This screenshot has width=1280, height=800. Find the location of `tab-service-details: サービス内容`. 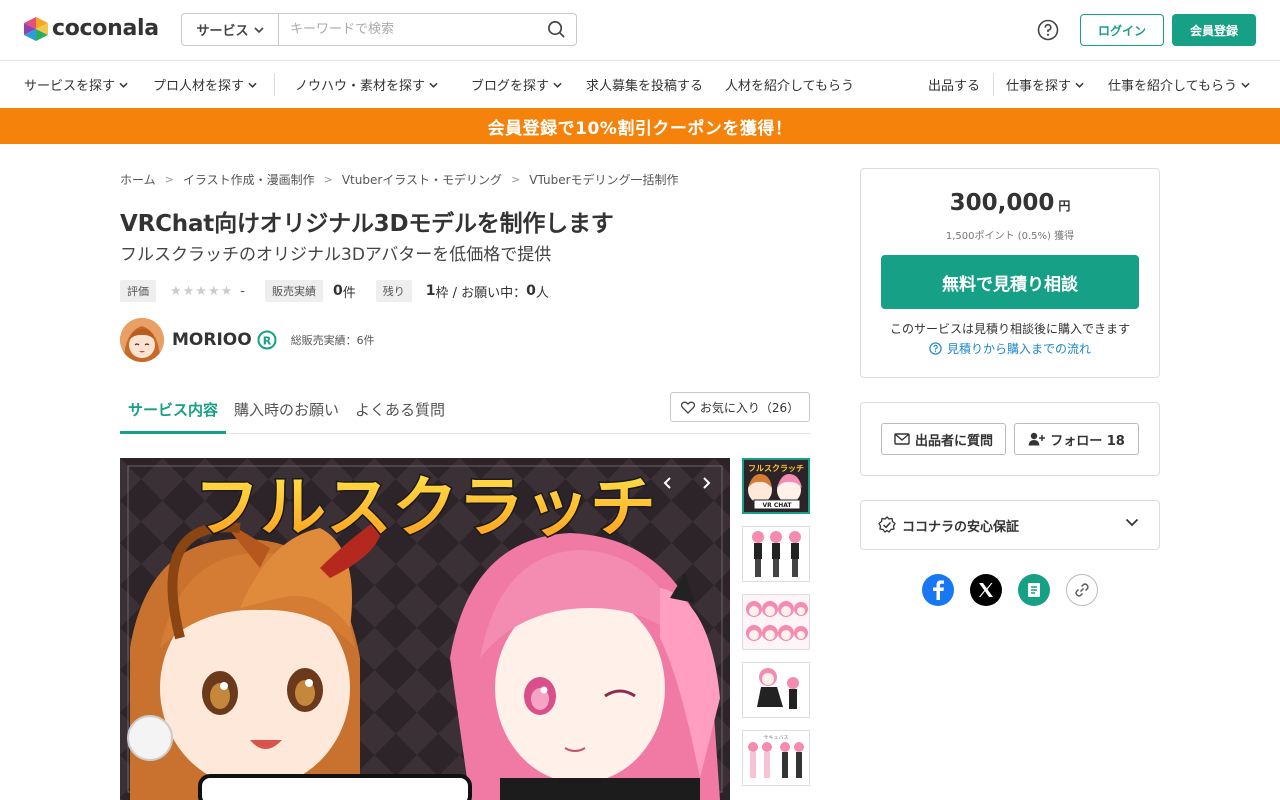

tab-service-details: サービス内容 is located at coordinates (173, 409).